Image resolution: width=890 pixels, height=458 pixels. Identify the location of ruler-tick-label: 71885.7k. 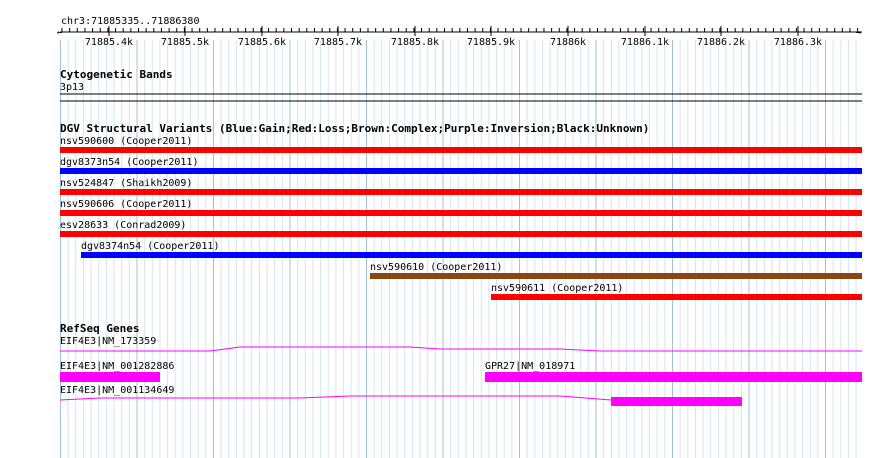
(338, 42).